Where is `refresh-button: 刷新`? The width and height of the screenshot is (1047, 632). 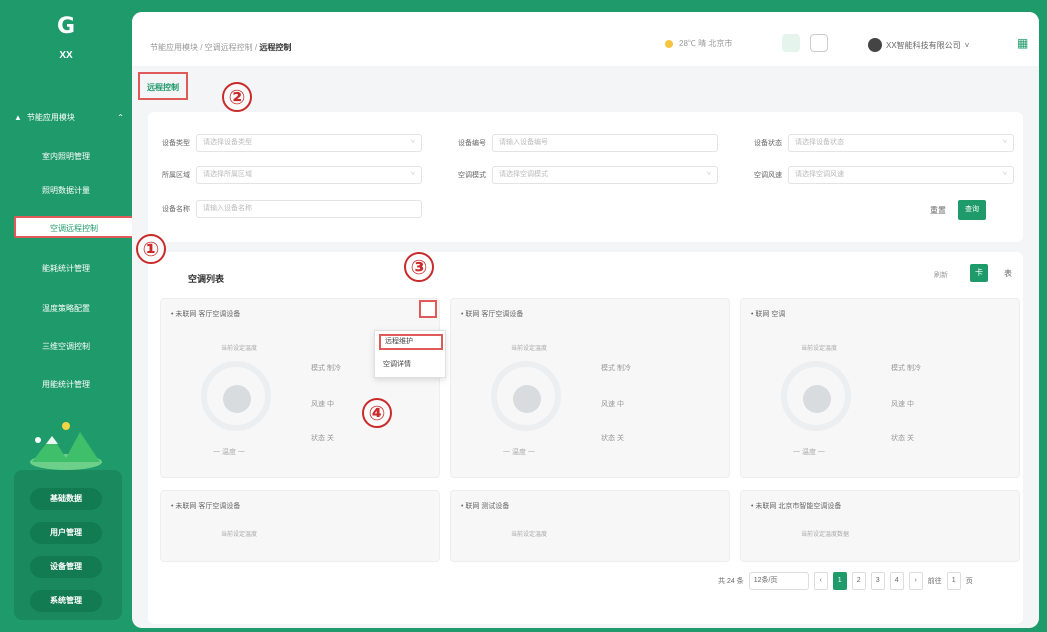 refresh-button: 刷新 is located at coordinates (941, 275).